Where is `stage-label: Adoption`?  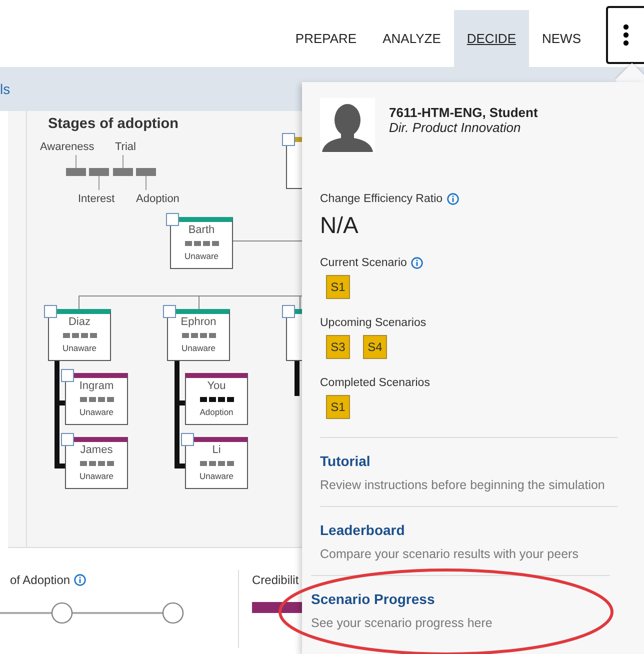
stage-label: Adoption is located at coordinates (158, 199).